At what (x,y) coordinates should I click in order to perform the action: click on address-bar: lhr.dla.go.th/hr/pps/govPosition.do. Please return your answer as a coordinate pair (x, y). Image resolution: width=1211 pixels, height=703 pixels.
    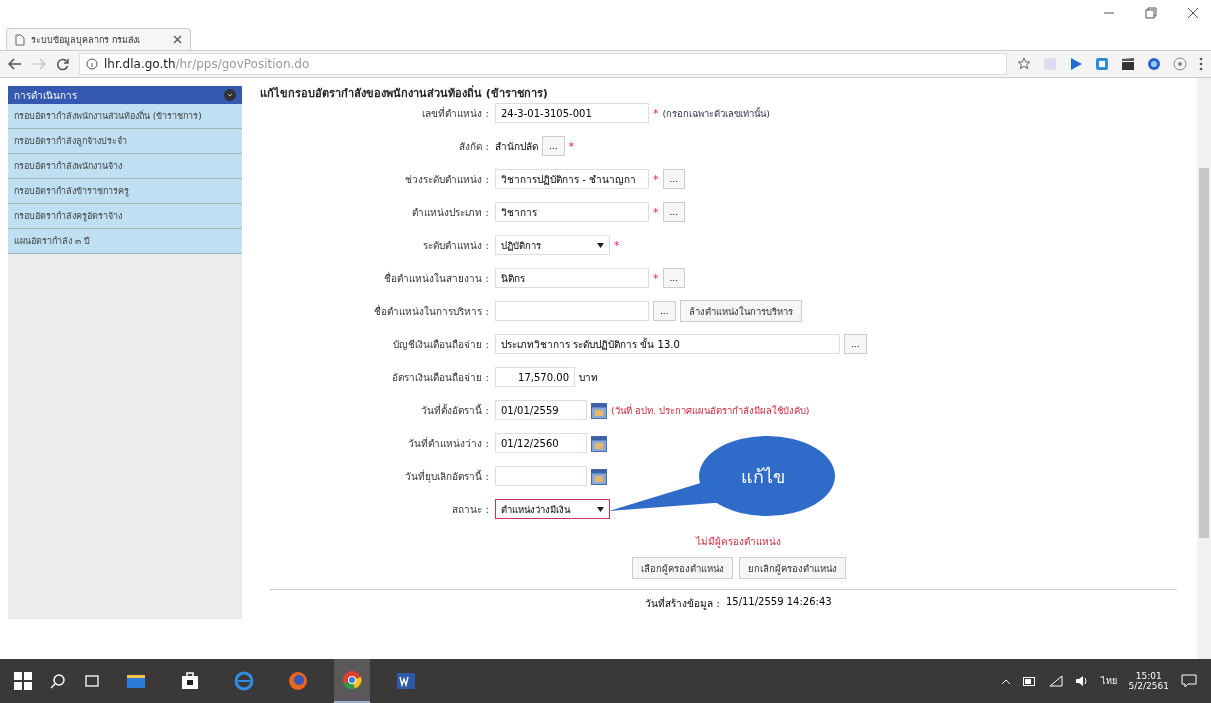
    Looking at the image, I should click on (543, 64).